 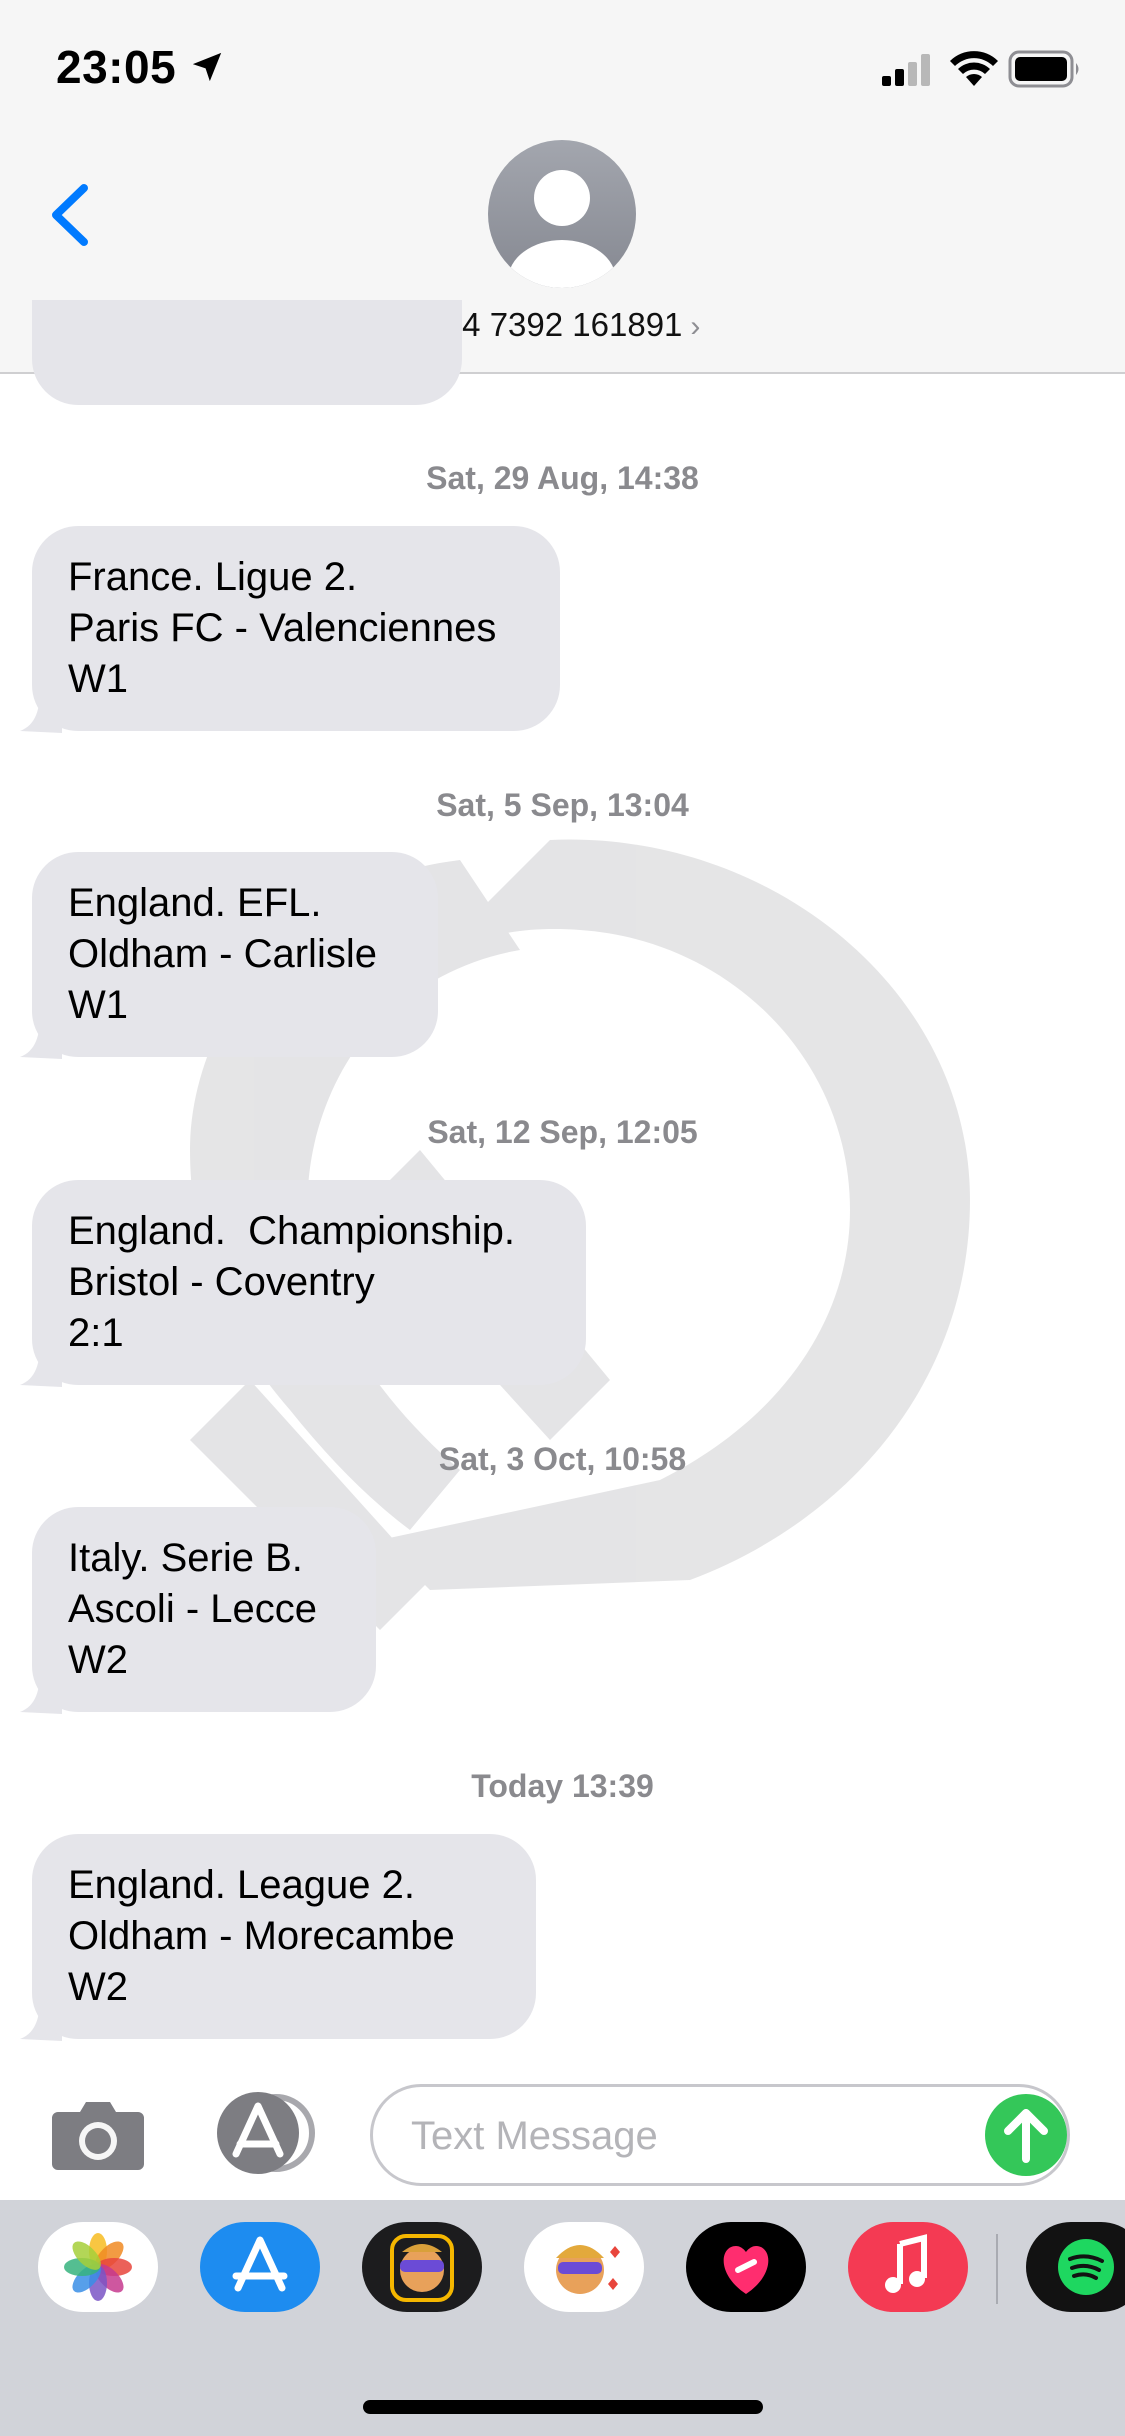 I want to click on message-timestamp: Sat, 5 Sep, 13:04, so click(x=562, y=805).